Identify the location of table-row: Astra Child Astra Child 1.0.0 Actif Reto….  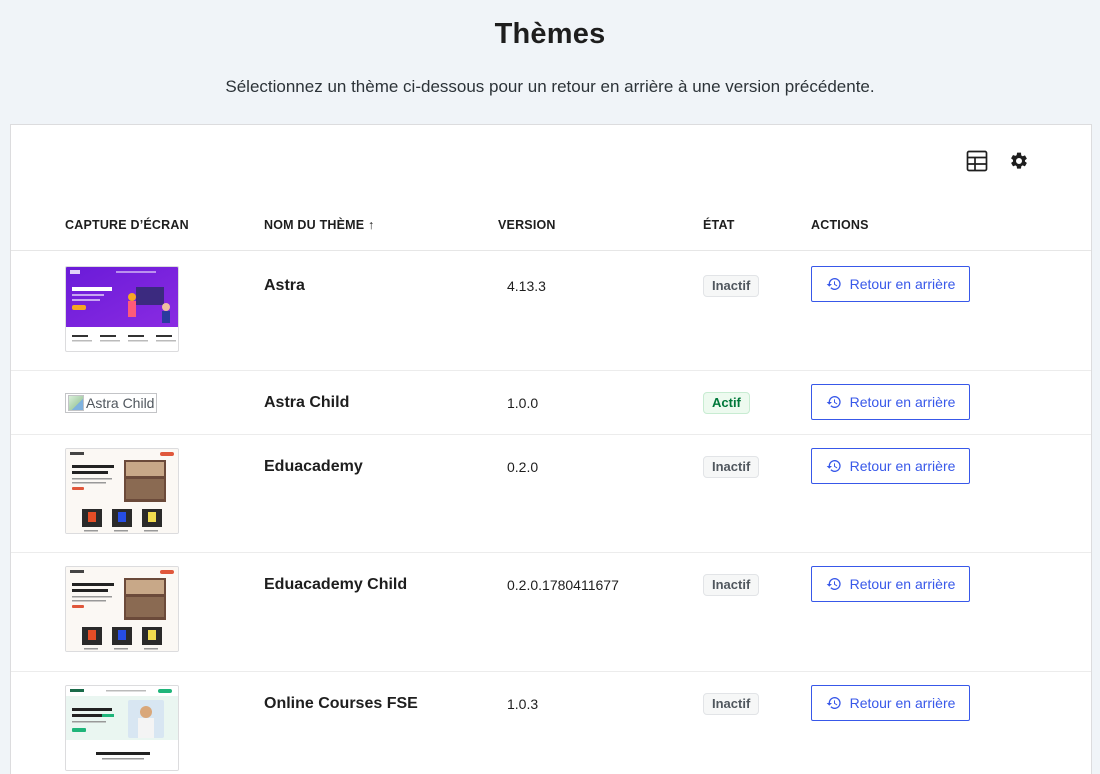
(551, 403).